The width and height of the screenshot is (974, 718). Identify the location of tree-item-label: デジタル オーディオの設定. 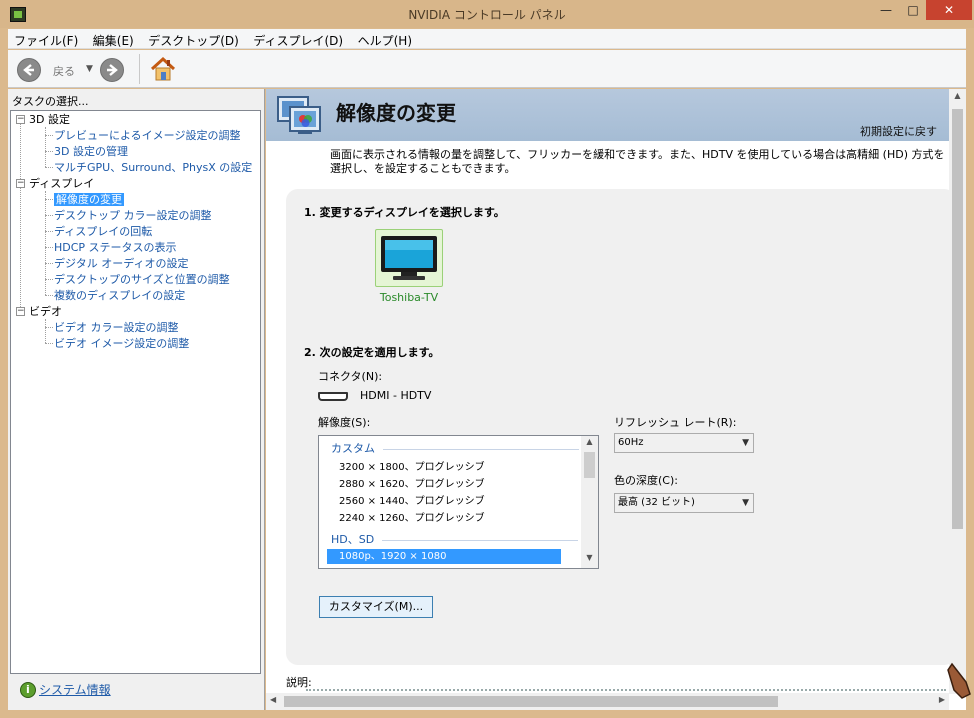
(121, 263).